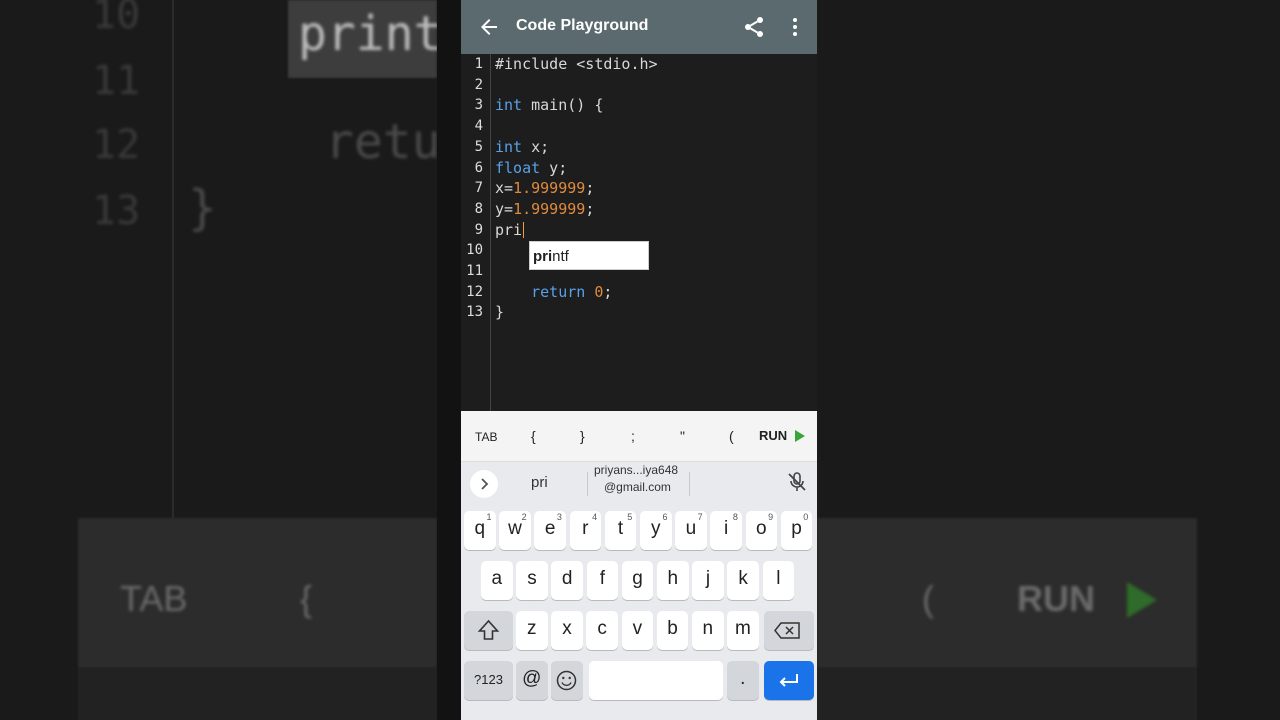 This screenshot has height=720, width=1280. Describe the element at coordinates (754, 27) in the screenshot. I see `share-icon` at that location.